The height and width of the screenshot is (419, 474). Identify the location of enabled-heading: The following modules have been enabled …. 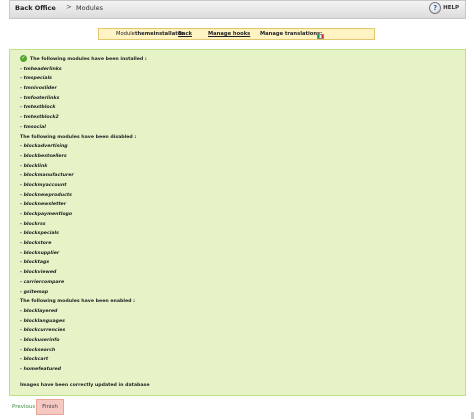
(78, 302).